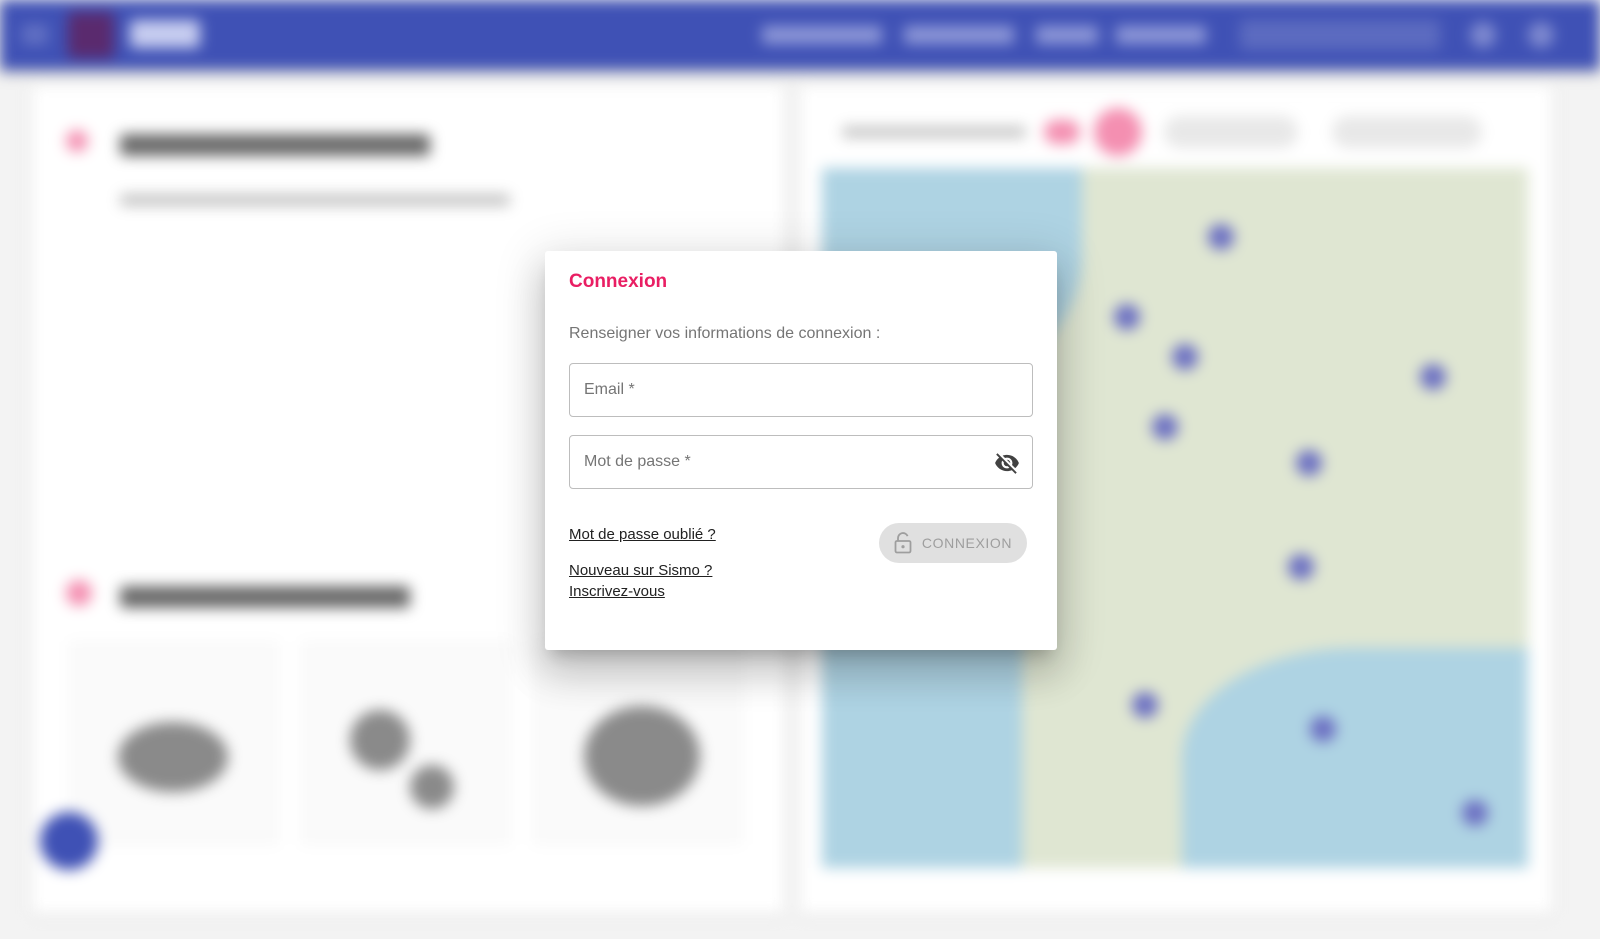 The width and height of the screenshot is (1600, 939). I want to click on forgot-password-link: Mot de passe oublié ?, so click(642, 534).